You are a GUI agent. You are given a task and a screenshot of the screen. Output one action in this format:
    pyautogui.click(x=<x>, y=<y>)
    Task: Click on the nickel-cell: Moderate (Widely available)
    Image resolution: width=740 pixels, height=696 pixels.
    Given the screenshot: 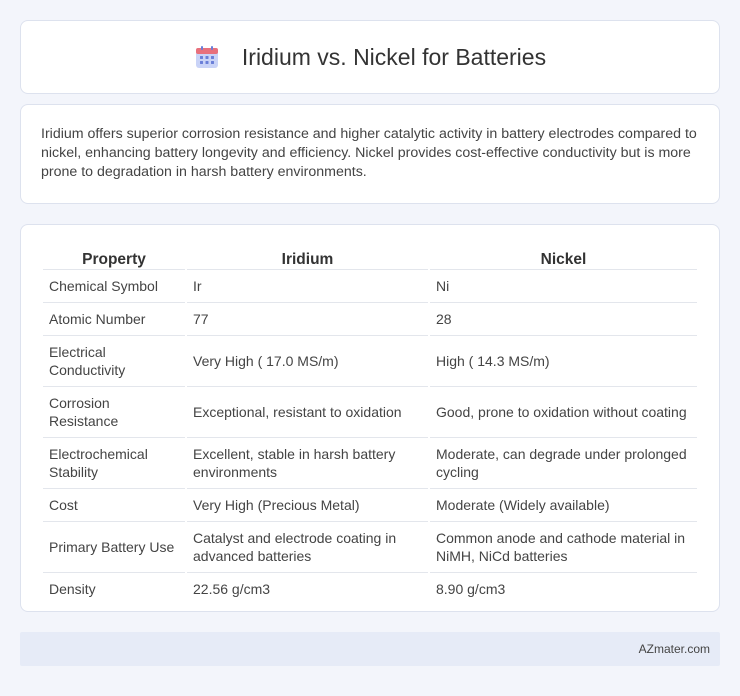 What is the action you would take?
    pyautogui.click(x=563, y=504)
    